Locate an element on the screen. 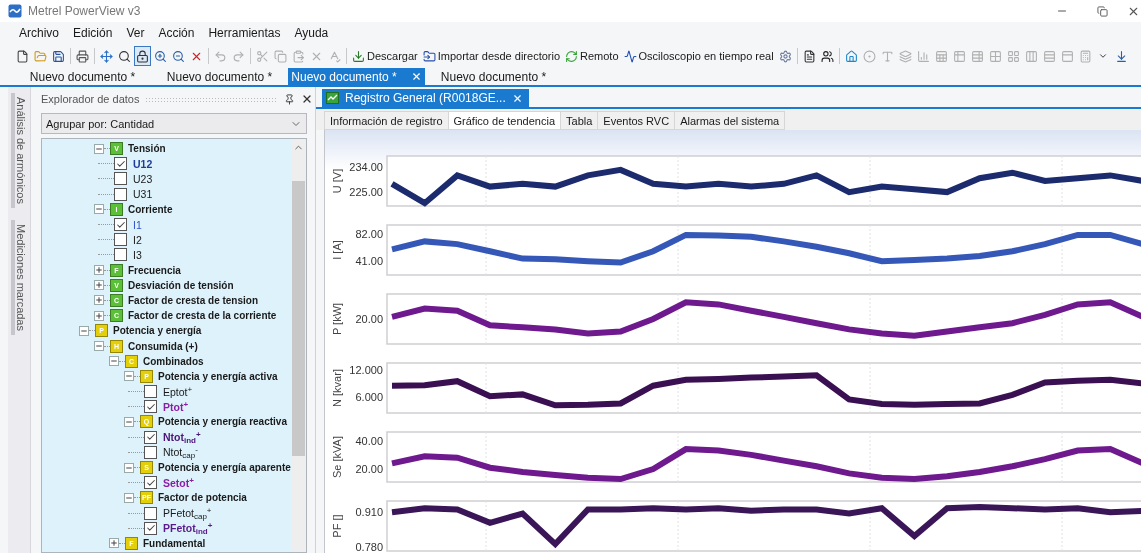 The height and width of the screenshot is (553, 1141). tree-group-label: Desviación de tensión is located at coordinates (181, 285).